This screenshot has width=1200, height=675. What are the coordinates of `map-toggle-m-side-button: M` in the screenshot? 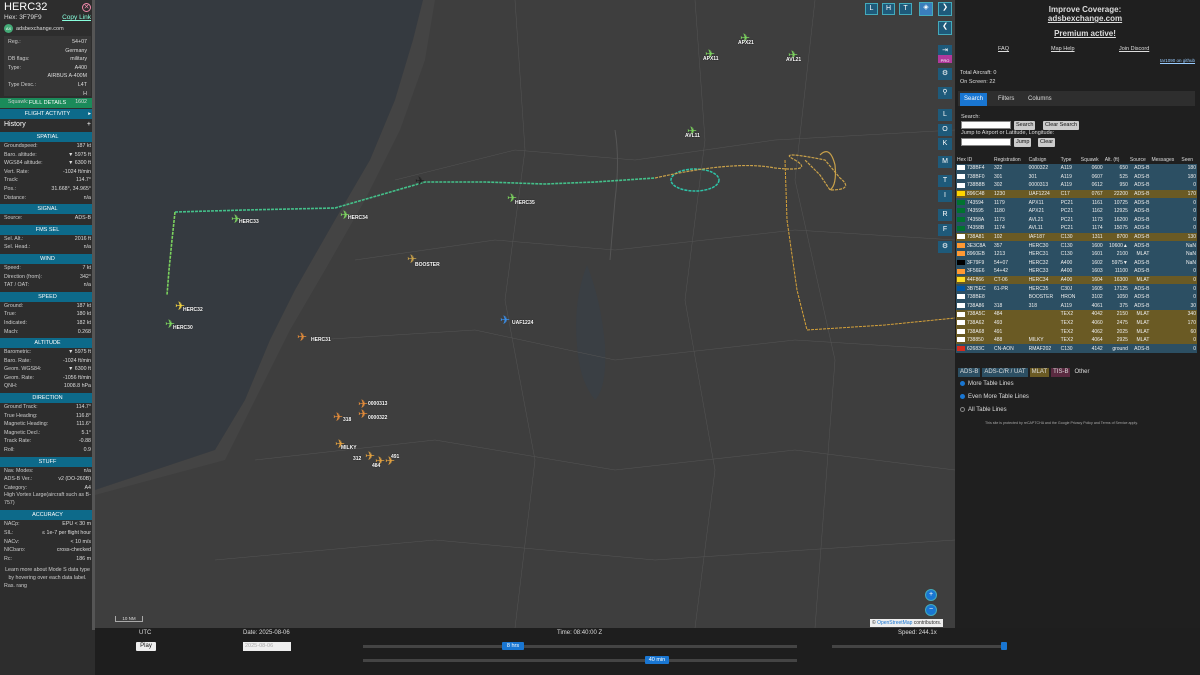 It's located at (945, 162).